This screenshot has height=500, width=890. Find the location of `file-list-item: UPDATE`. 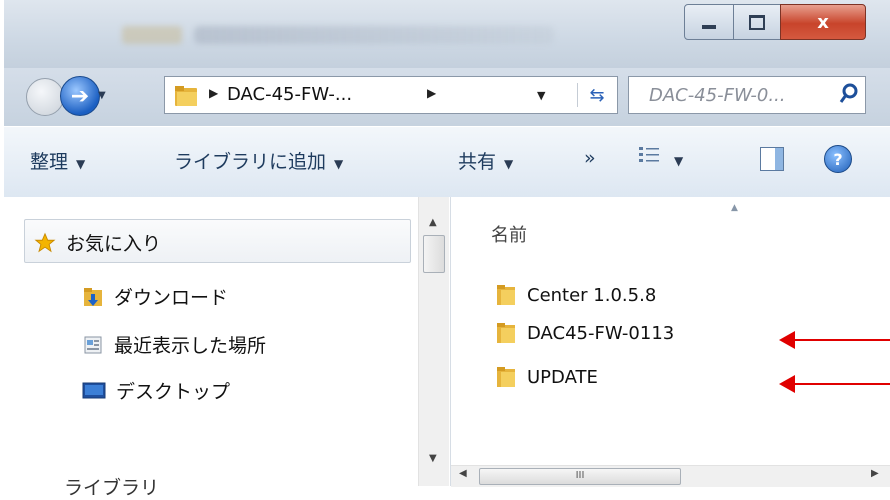

file-list-item: UPDATE is located at coordinates (546, 377).